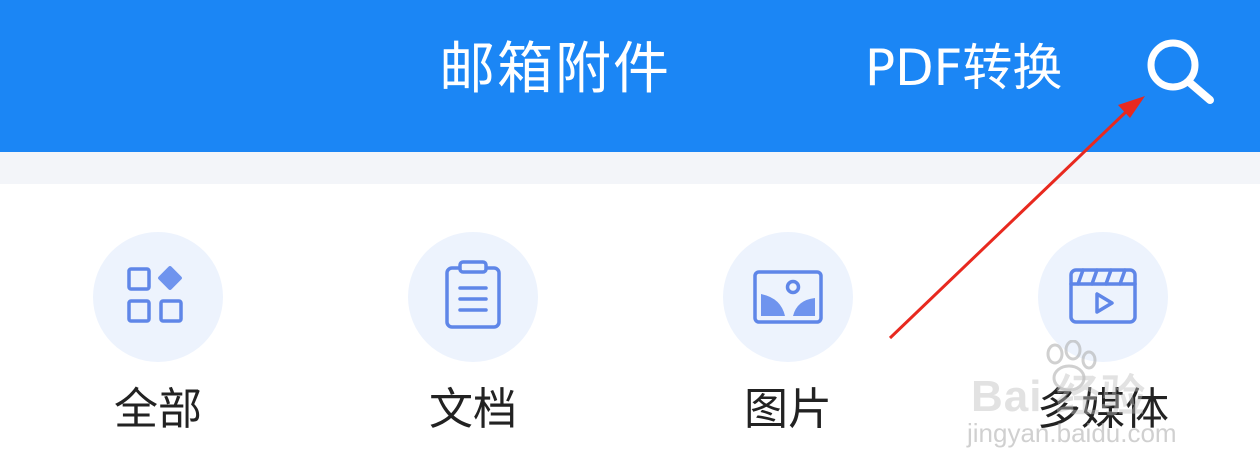 Image resolution: width=1260 pixels, height=474 pixels. Describe the element at coordinates (158, 409) in the screenshot. I see `category-label: 全部` at that location.